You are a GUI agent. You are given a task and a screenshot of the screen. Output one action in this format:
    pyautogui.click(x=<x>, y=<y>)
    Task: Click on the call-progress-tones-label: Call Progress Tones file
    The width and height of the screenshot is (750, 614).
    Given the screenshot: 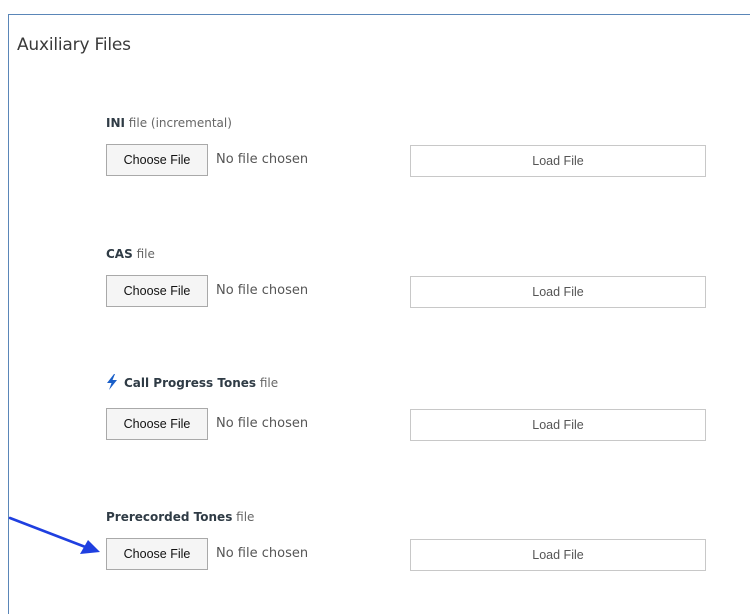 What is the action you would take?
    pyautogui.click(x=192, y=382)
    